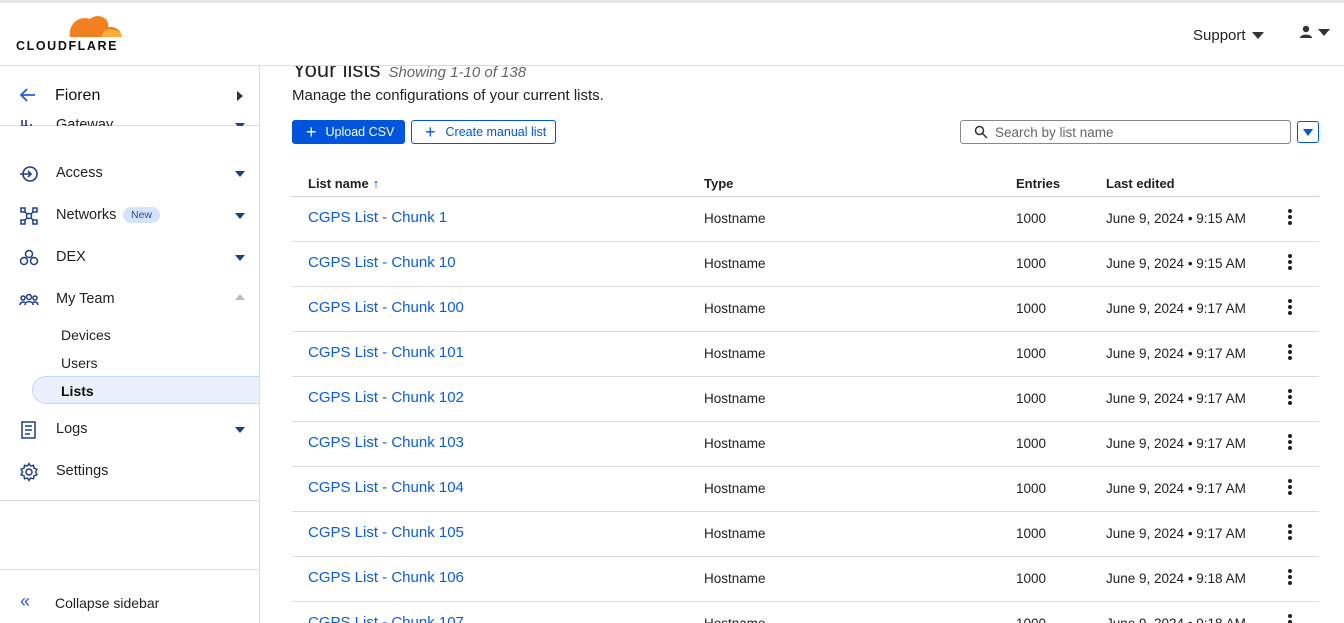 The height and width of the screenshot is (623, 1344). What do you see at coordinates (336, 74) in the screenshot?
I see `page-title-text: Your lists` at bounding box center [336, 74].